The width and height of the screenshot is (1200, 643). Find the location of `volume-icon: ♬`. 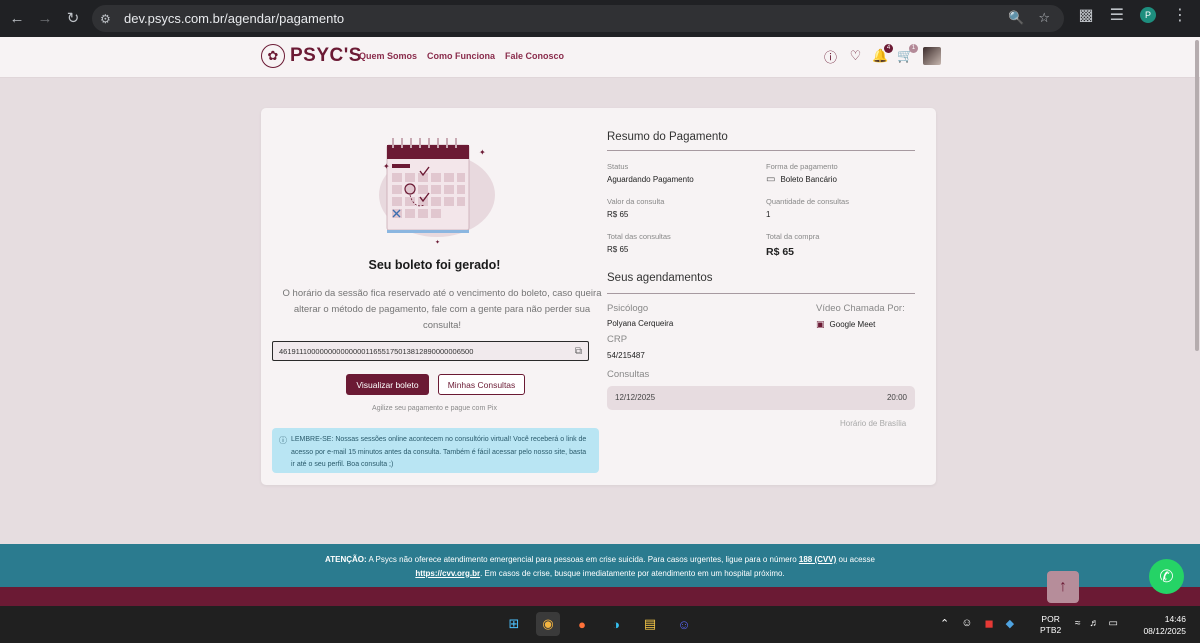

volume-icon: ♬ is located at coordinates (1094, 623).